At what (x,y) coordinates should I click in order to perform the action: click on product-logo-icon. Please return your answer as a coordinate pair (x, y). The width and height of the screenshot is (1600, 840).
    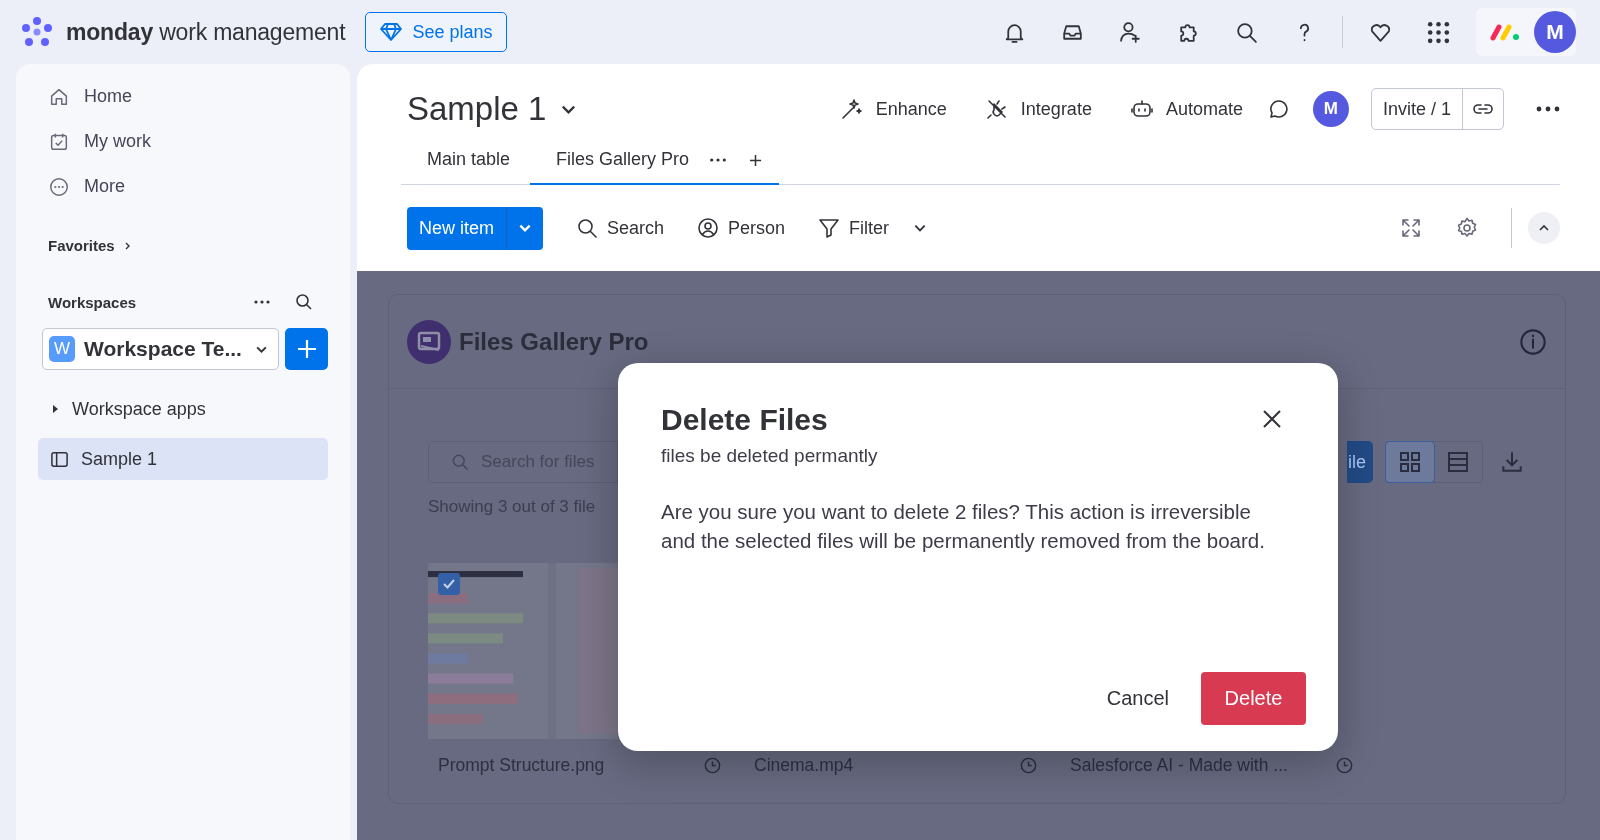
    Looking at the image, I should click on (1505, 32).